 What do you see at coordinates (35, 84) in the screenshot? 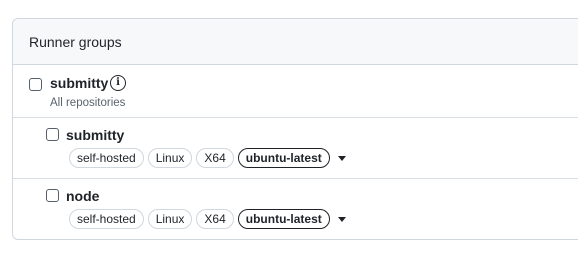
I see `group-checkbox` at bounding box center [35, 84].